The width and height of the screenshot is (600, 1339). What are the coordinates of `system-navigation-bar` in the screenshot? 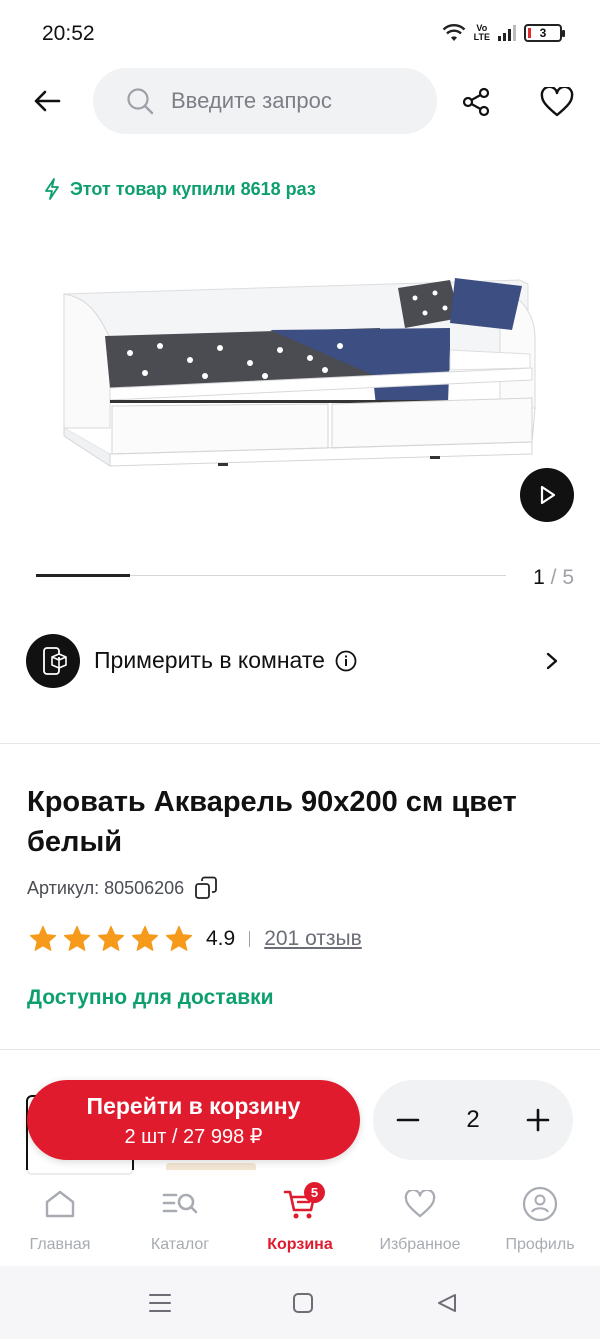 It's located at (300, 1302).